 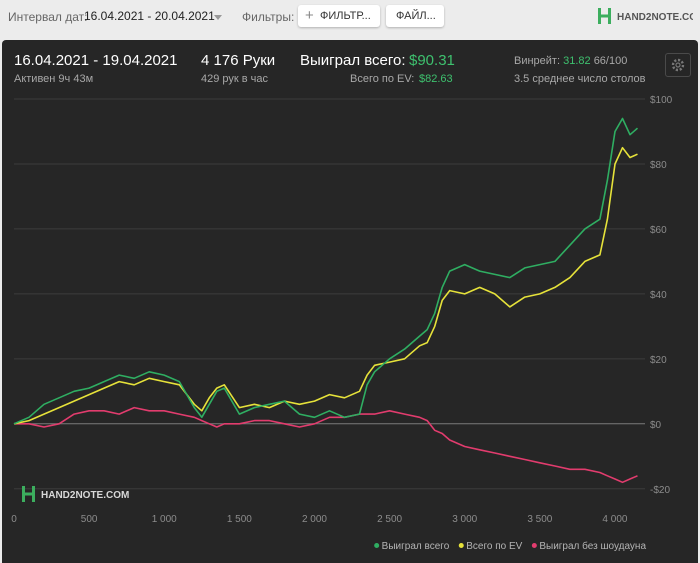 I want to click on won-total-value: $90.31, so click(x=432, y=60).